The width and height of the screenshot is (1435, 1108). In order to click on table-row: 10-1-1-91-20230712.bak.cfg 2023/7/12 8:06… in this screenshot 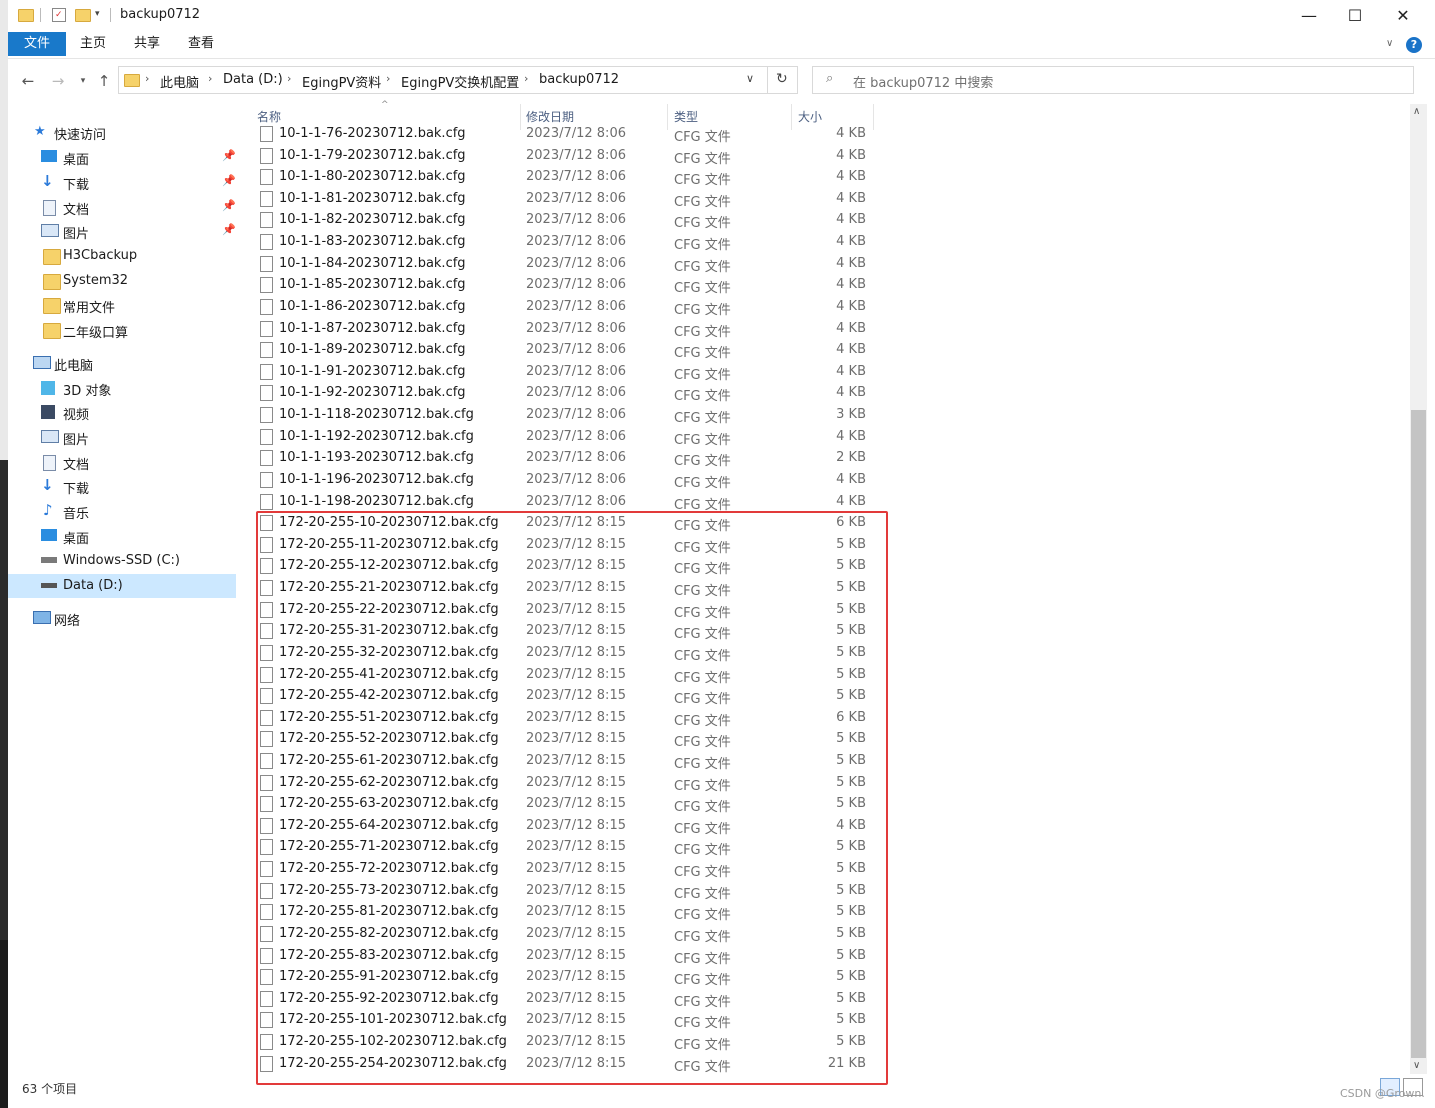, I will do `click(566, 372)`.